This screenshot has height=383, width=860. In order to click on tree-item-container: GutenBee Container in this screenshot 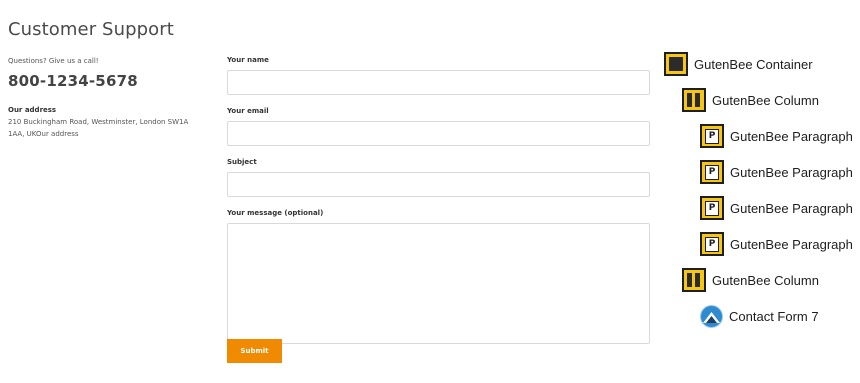, I will do `click(738, 64)`.